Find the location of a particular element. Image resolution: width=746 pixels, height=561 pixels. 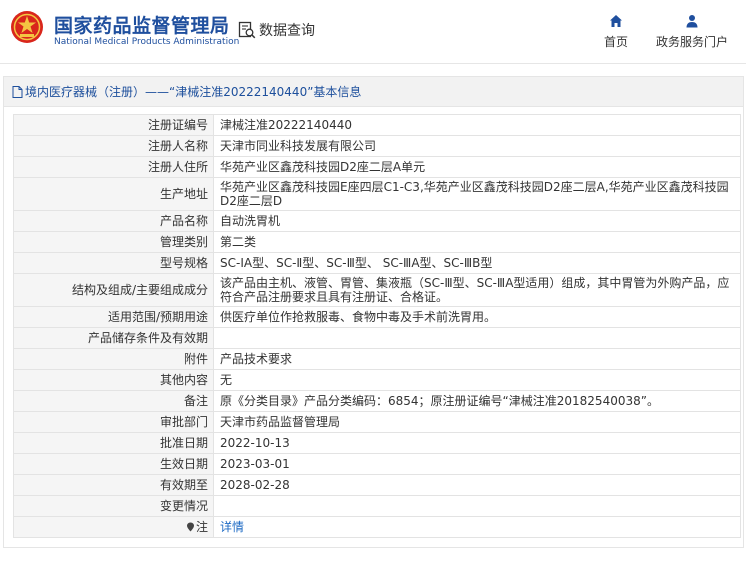

field-label: 审批部门 is located at coordinates (113, 422).